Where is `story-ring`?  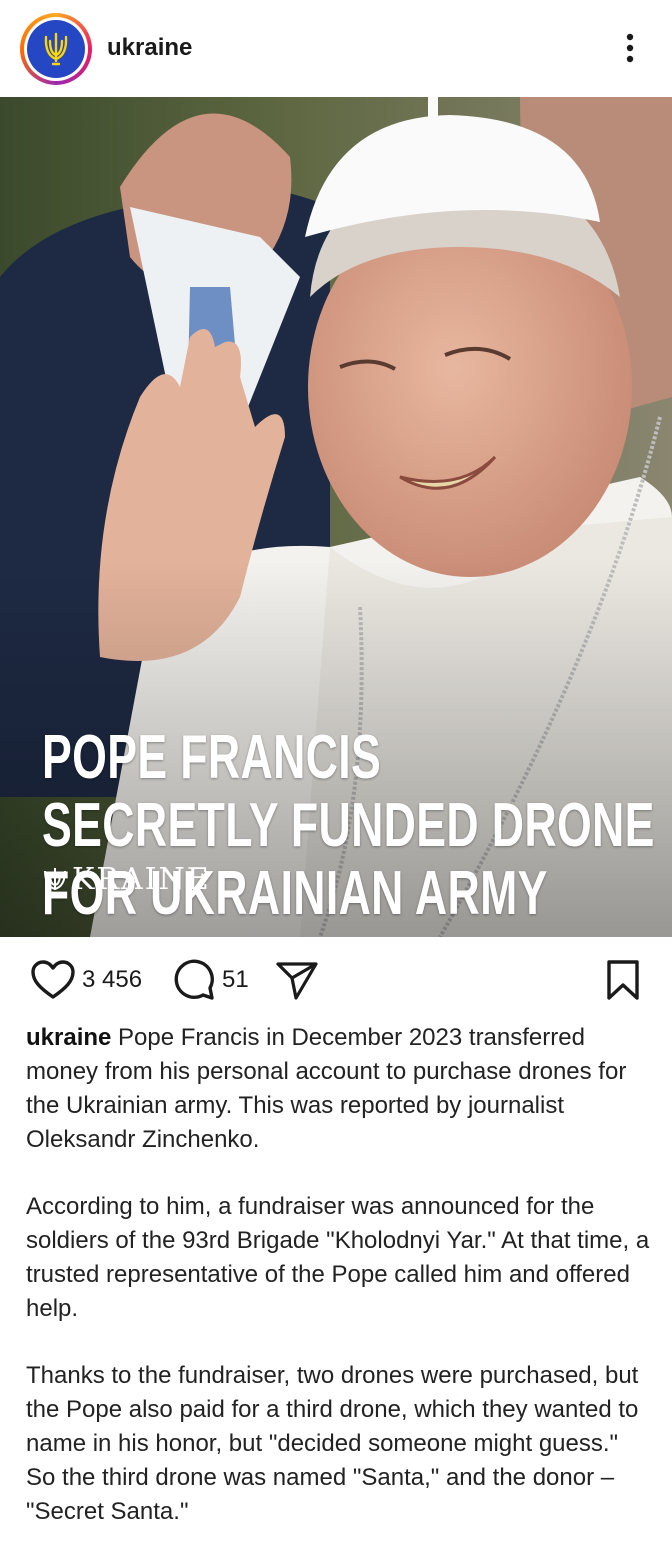 story-ring is located at coordinates (56, 49).